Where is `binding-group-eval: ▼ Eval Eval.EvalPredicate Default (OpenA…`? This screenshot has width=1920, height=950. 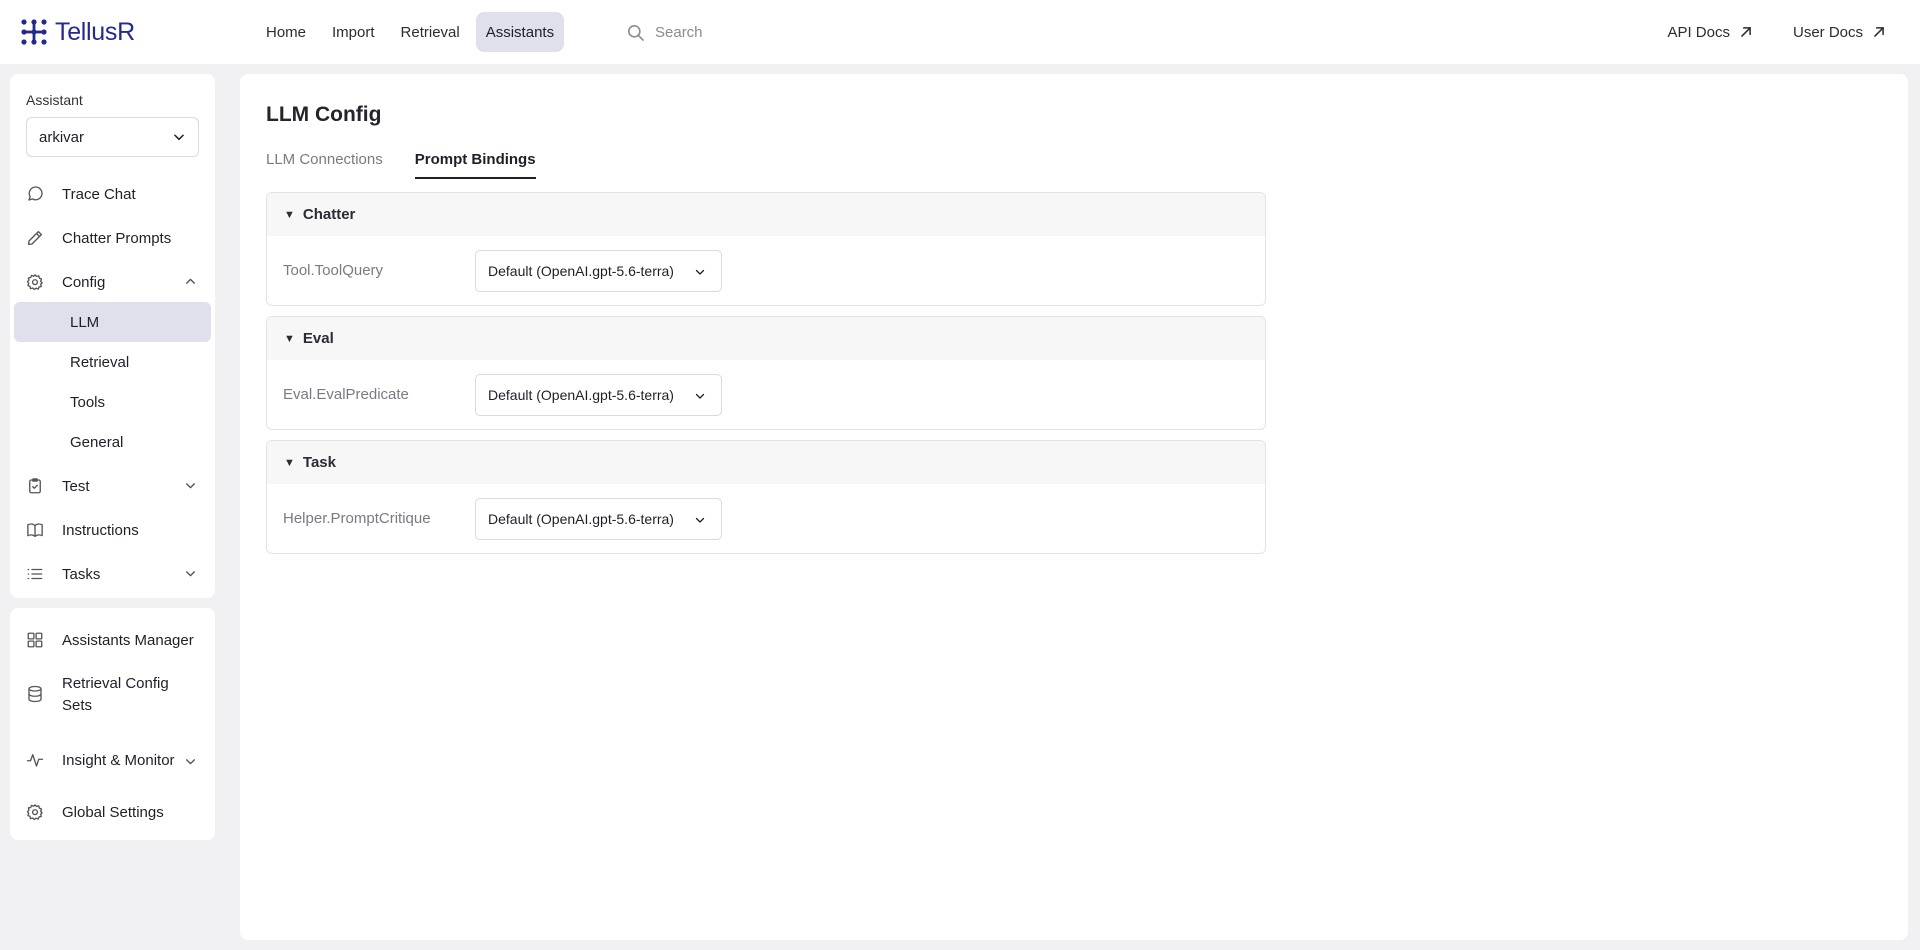
binding-group-eval: ▼ Eval Eval.EvalPredicate Default (OpenA… is located at coordinates (766, 373).